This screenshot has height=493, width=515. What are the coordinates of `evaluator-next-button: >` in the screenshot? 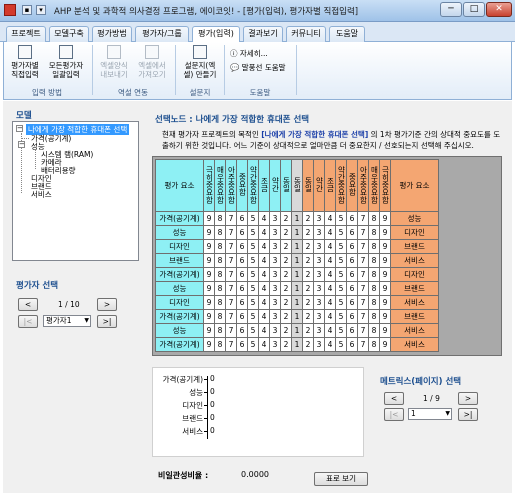 It's located at (107, 304).